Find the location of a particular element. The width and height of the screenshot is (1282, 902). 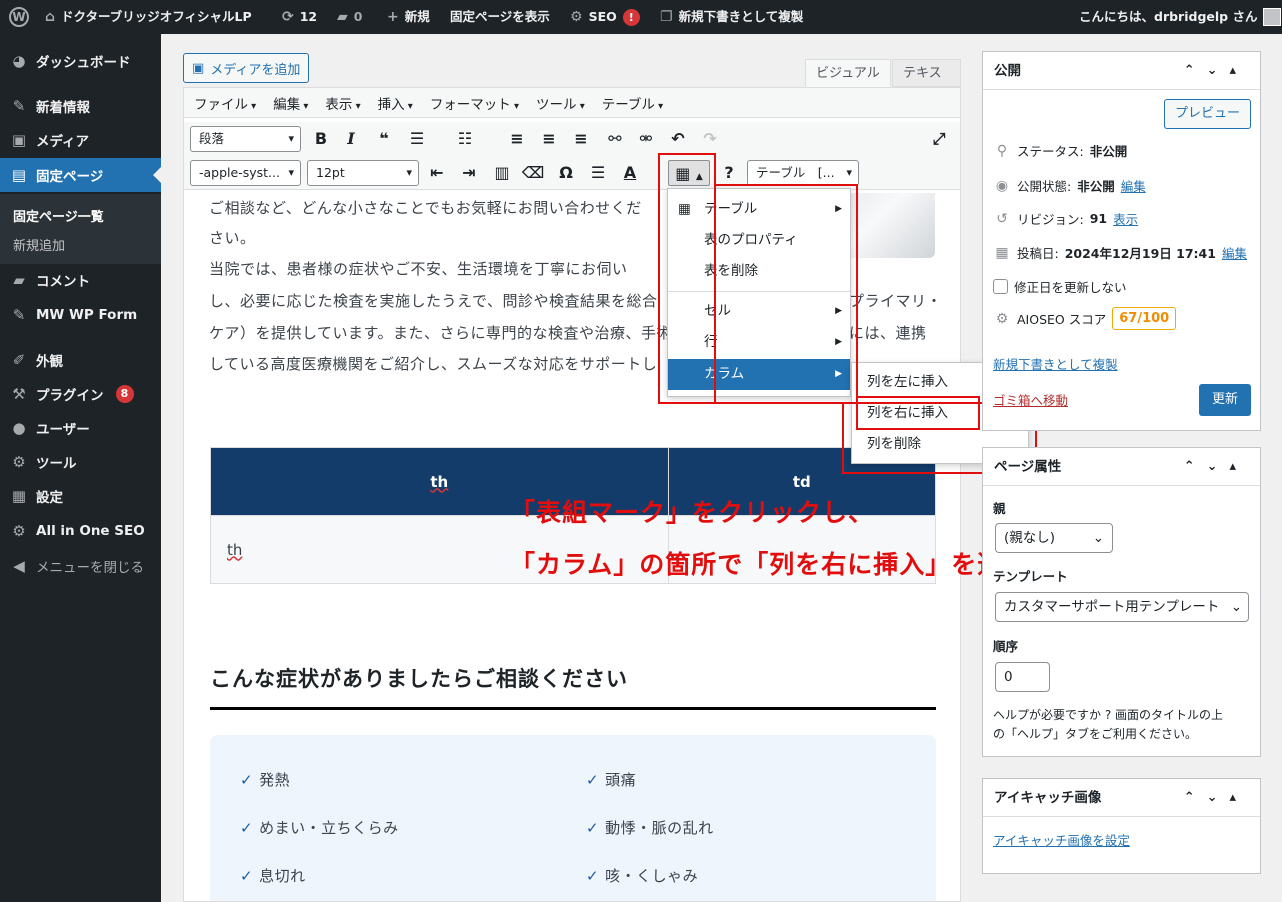

status-row: ⚲ ステータス: 非公開 is located at coordinates (1060, 150).